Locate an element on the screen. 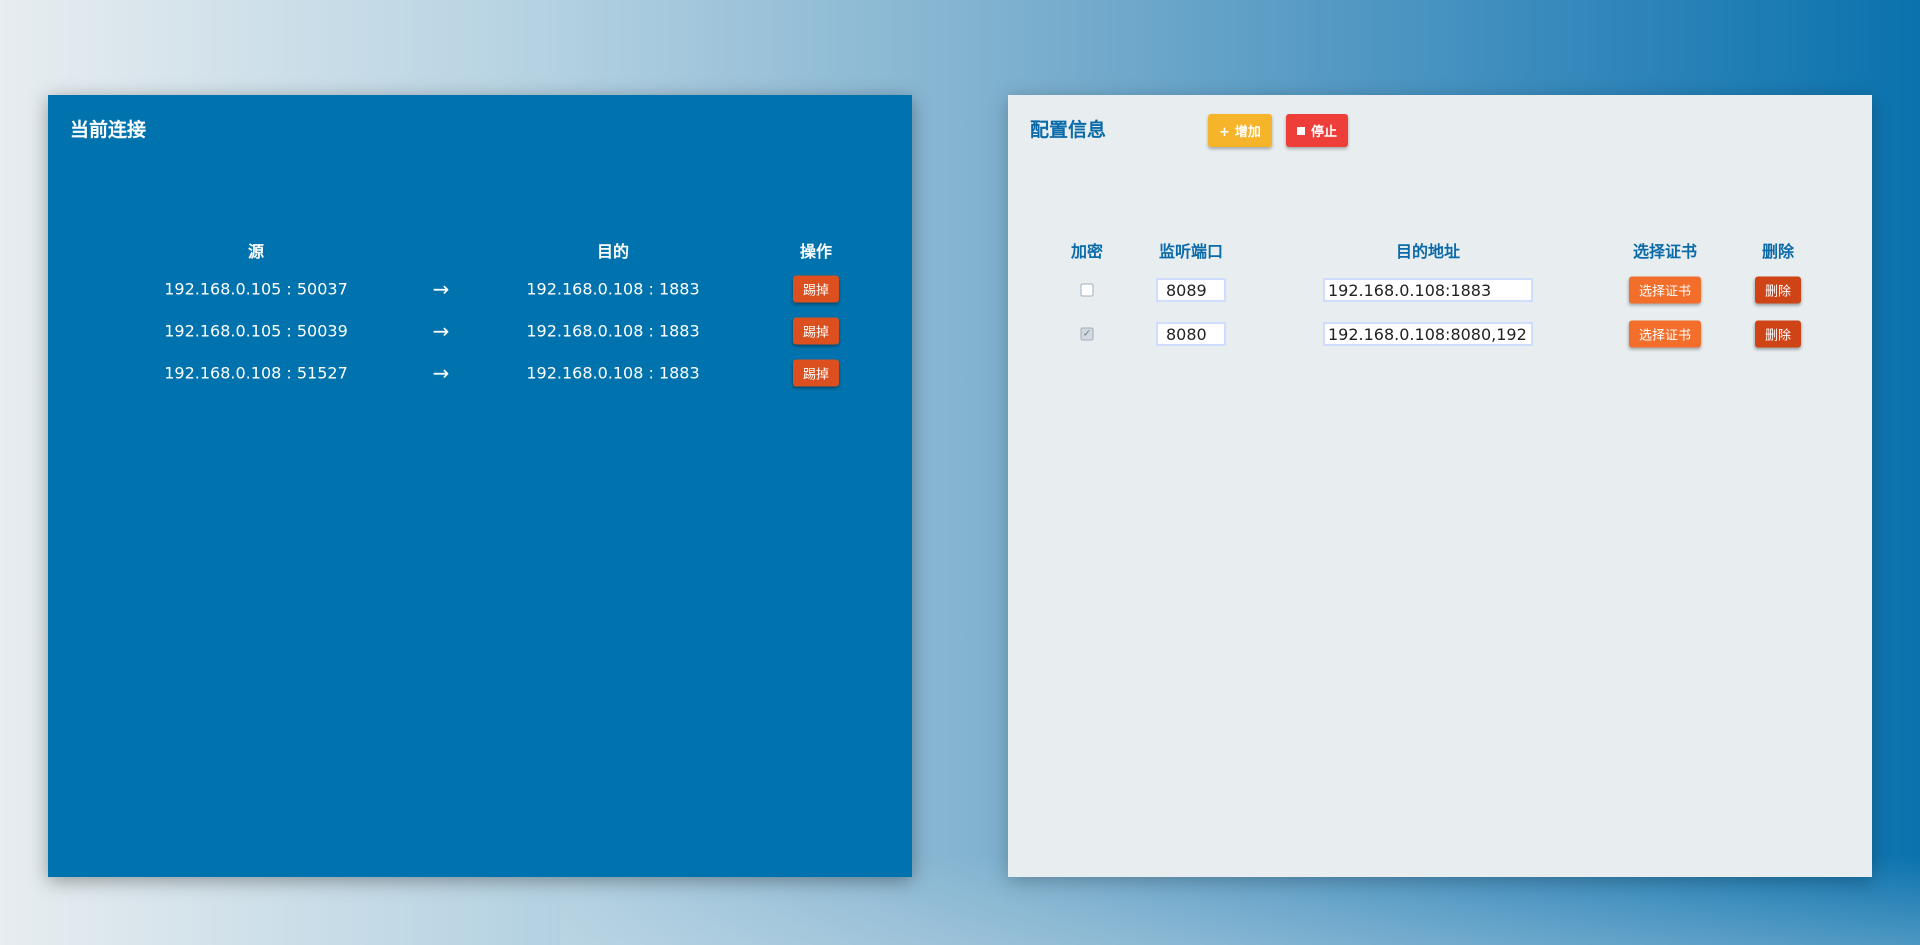  header-source: 源 is located at coordinates (256, 251).